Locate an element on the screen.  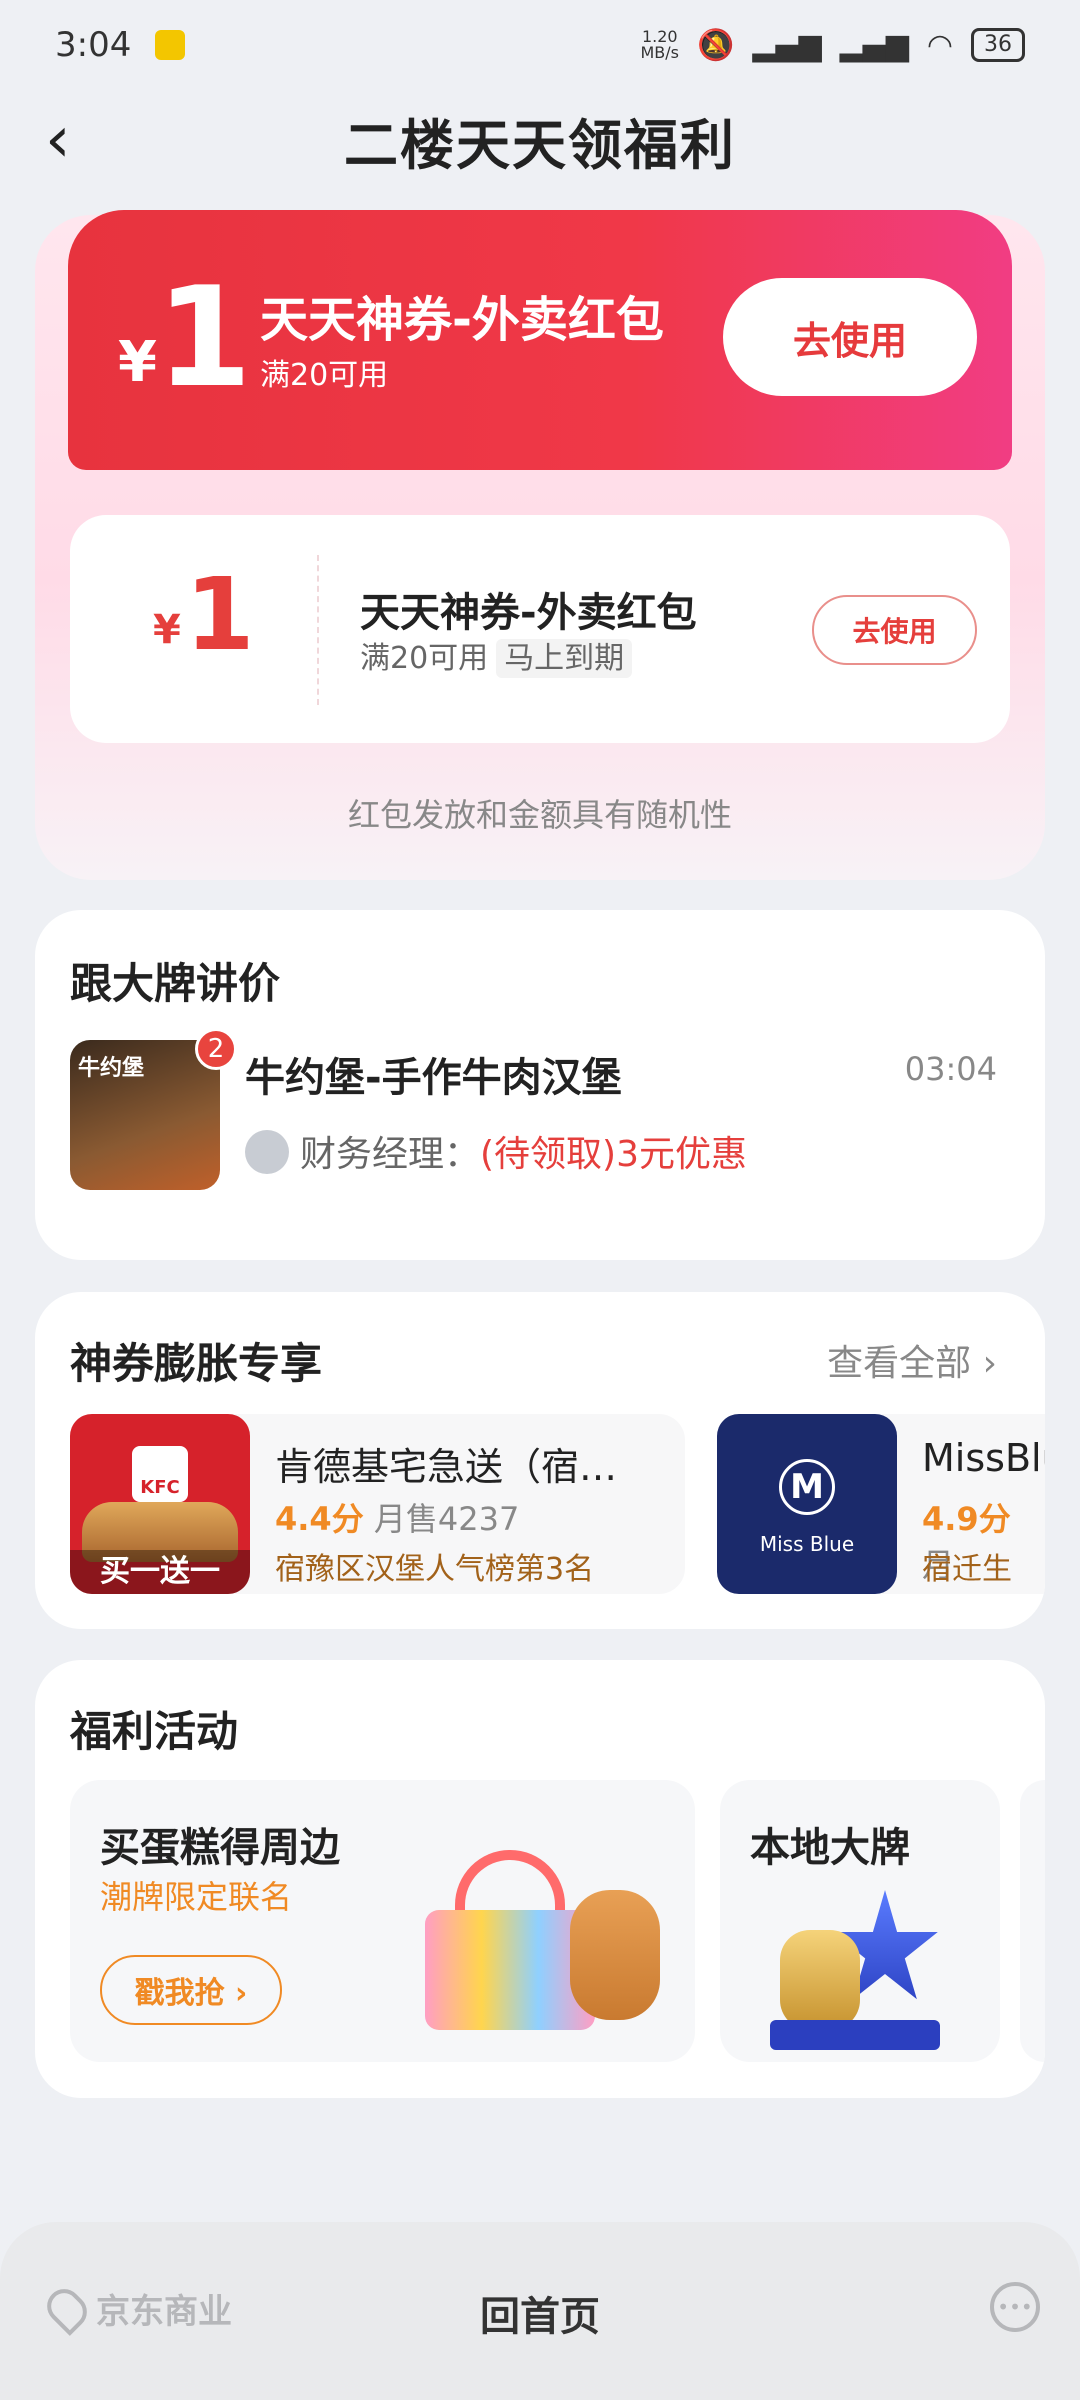
kfc-logo-image: KFC 买一送一 is located at coordinates (160, 1504).